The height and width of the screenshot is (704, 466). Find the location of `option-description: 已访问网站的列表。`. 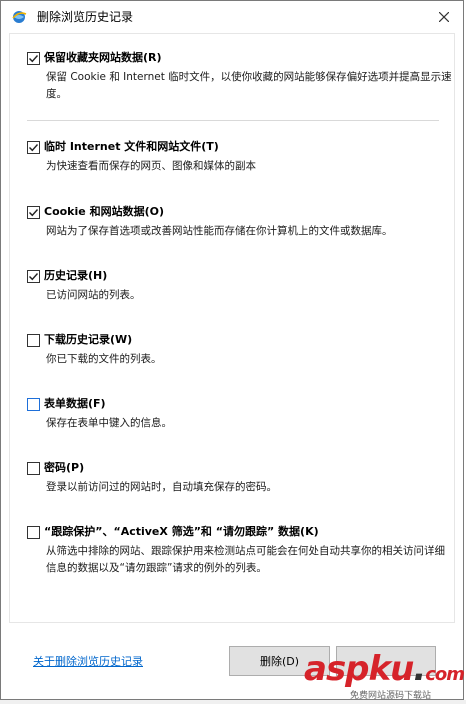

option-description: 已访问网站的列表。 is located at coordinates (93, 295).